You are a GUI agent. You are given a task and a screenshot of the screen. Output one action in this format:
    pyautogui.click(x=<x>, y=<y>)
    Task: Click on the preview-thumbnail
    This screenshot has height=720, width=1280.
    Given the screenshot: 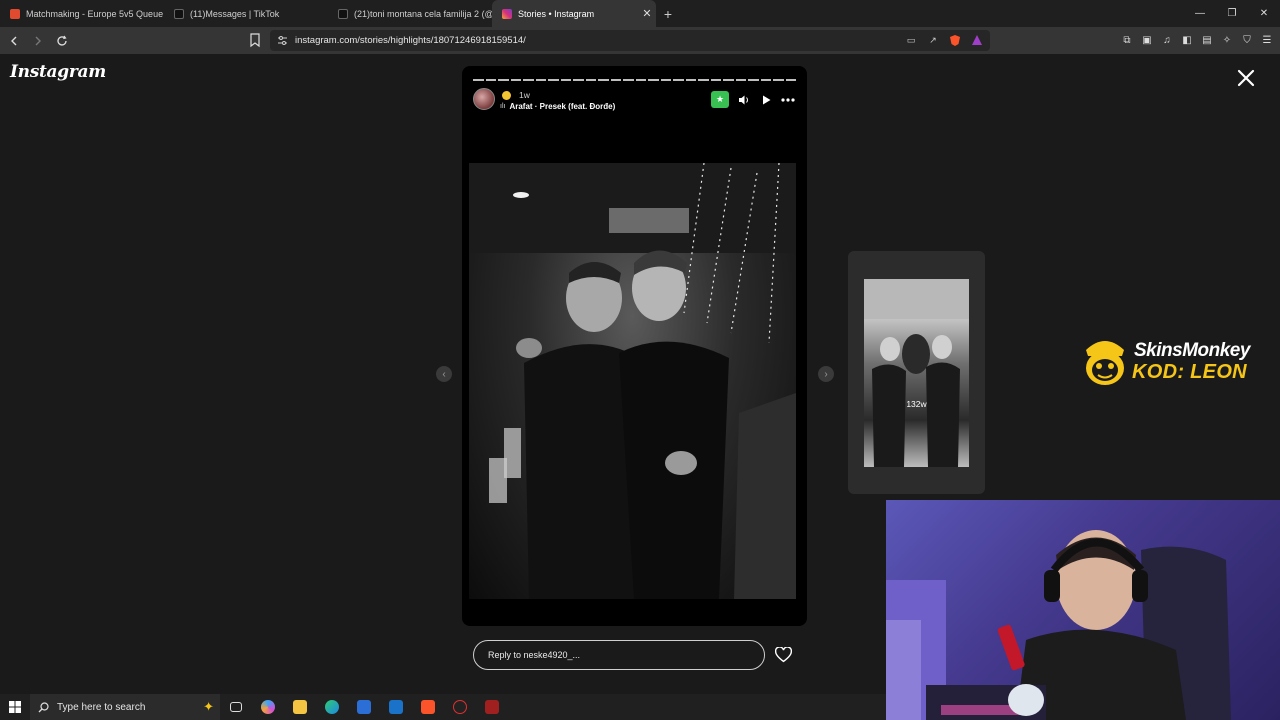 What is the action you would take?
    pyautogui.click(x=916, y=373)
    